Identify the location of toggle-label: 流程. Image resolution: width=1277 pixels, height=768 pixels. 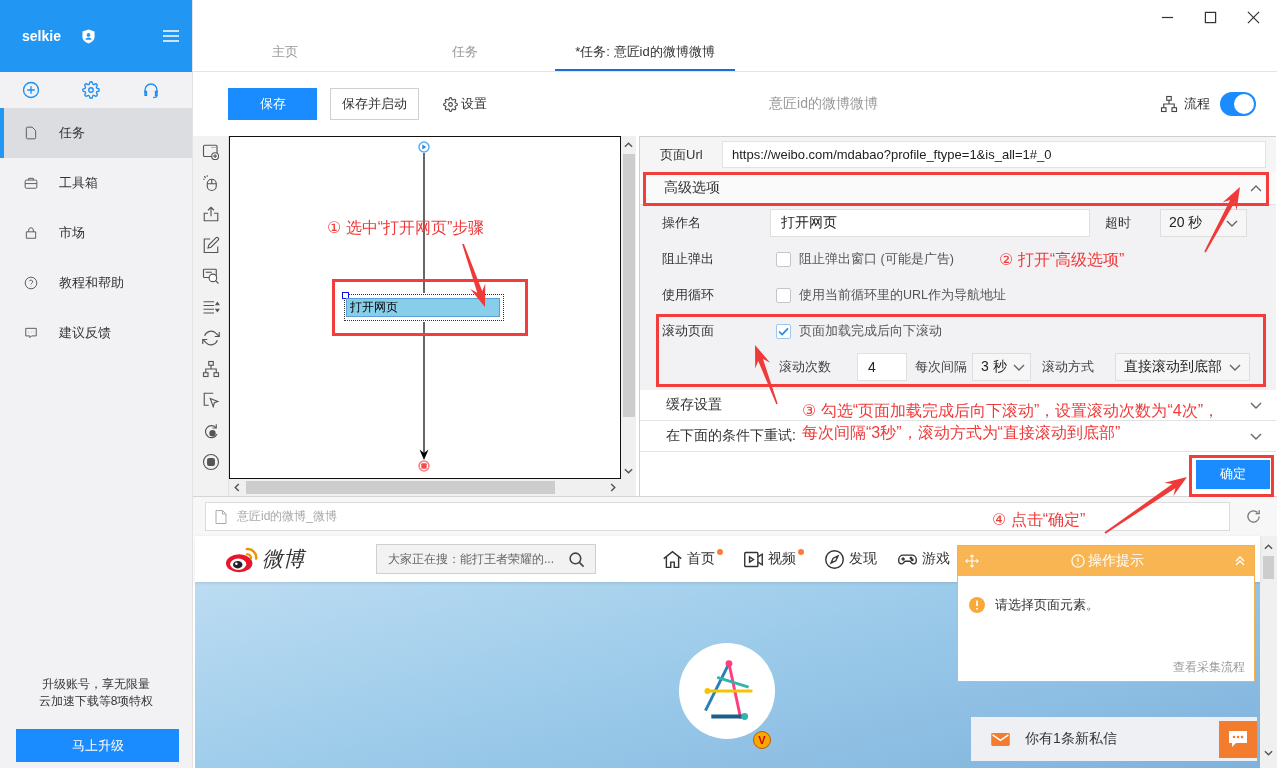
(1197, 104).